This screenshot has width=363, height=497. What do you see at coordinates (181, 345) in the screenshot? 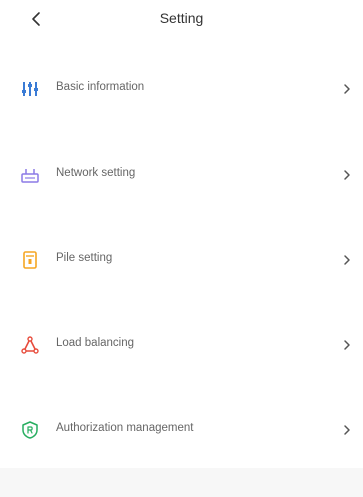
I see `menu-item-load-balancing: Load balancing` at bounding box center [181, 345].